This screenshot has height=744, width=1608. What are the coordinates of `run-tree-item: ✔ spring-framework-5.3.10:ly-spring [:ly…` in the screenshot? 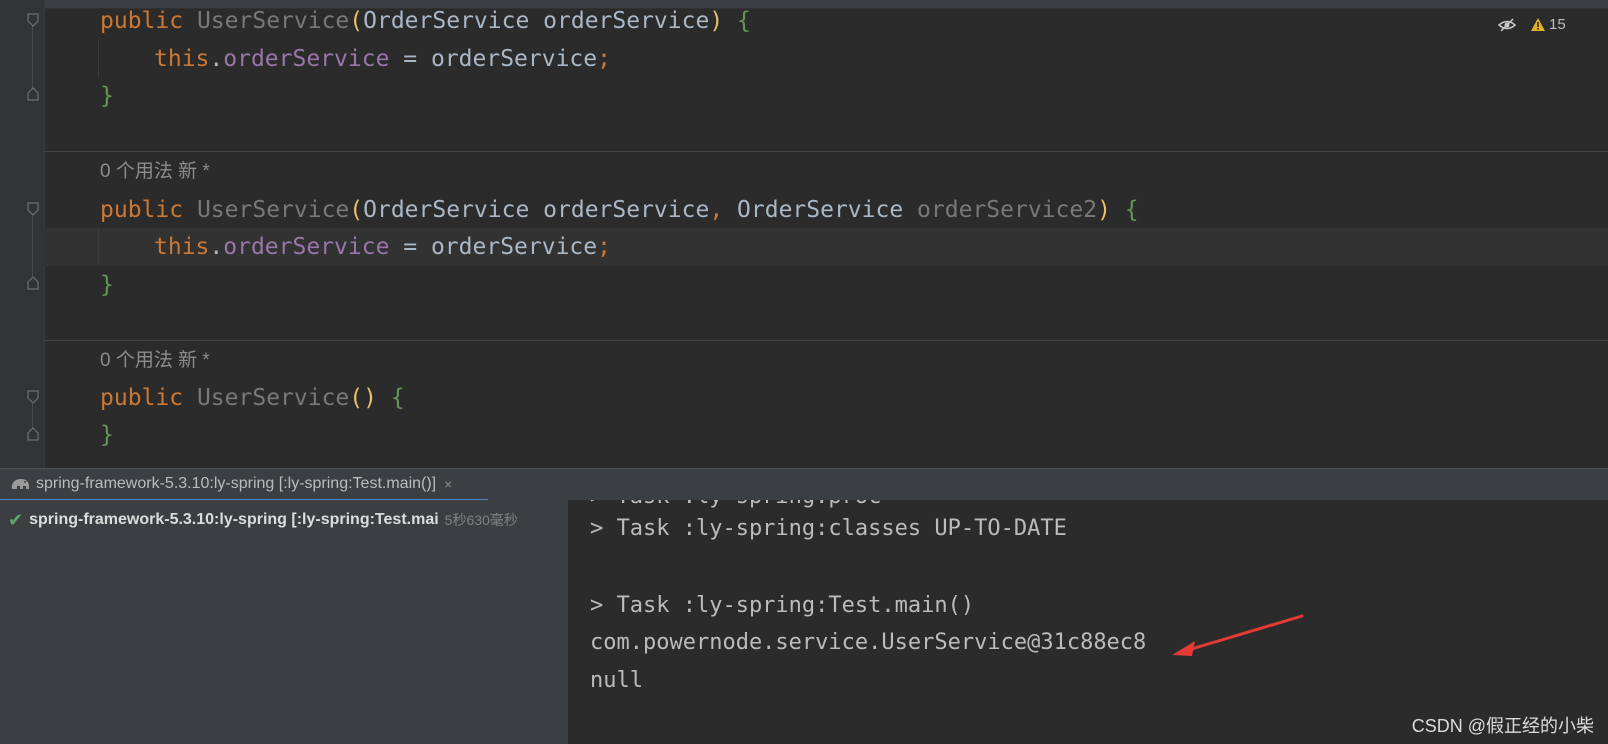 It's located at (263, 520).